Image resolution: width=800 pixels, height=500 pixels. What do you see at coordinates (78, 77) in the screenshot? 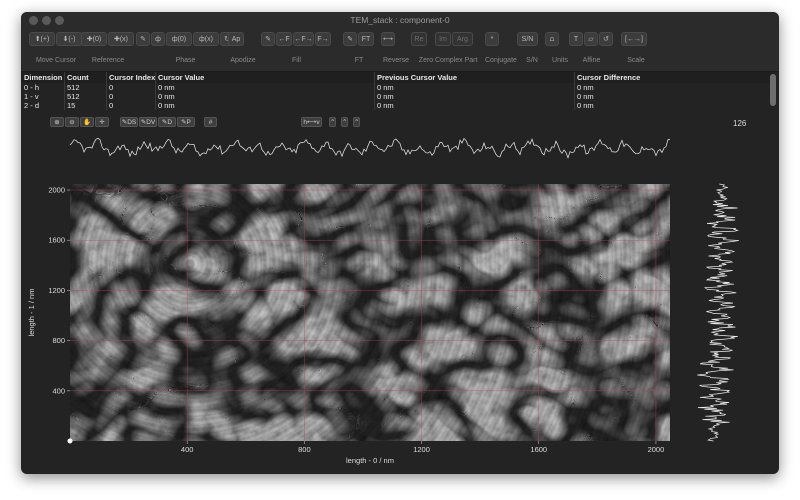
I see `column-header: Count` at bounding box center [78, 77].